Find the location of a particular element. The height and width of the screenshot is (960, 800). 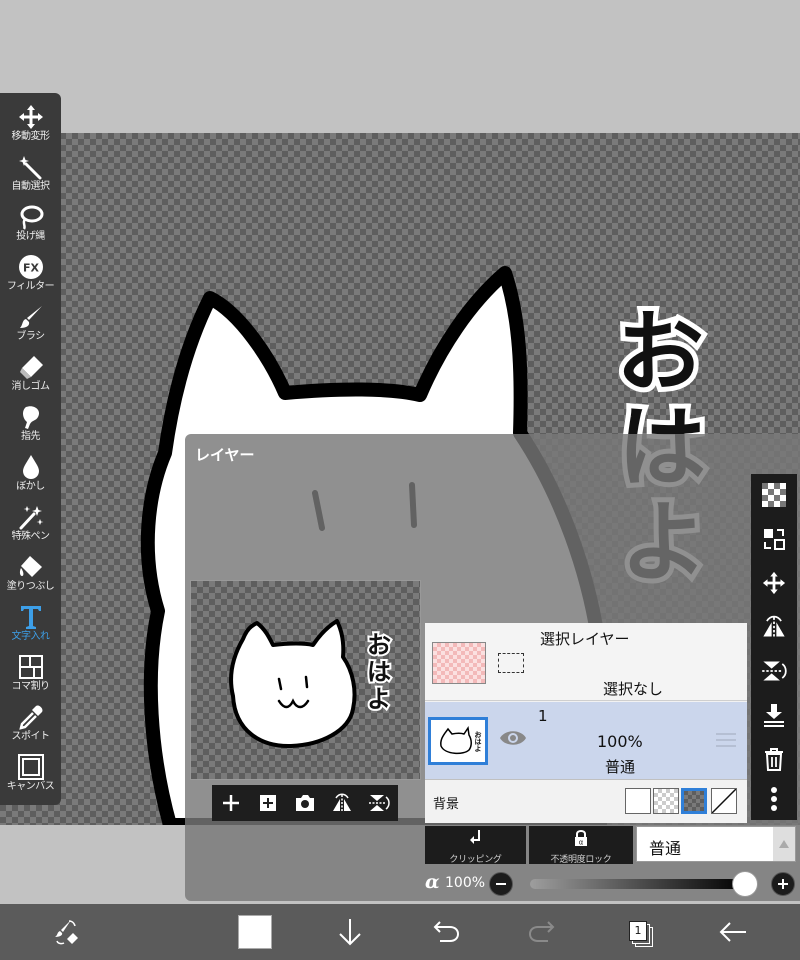

add-layer-button is located at coordinates (231, 803).